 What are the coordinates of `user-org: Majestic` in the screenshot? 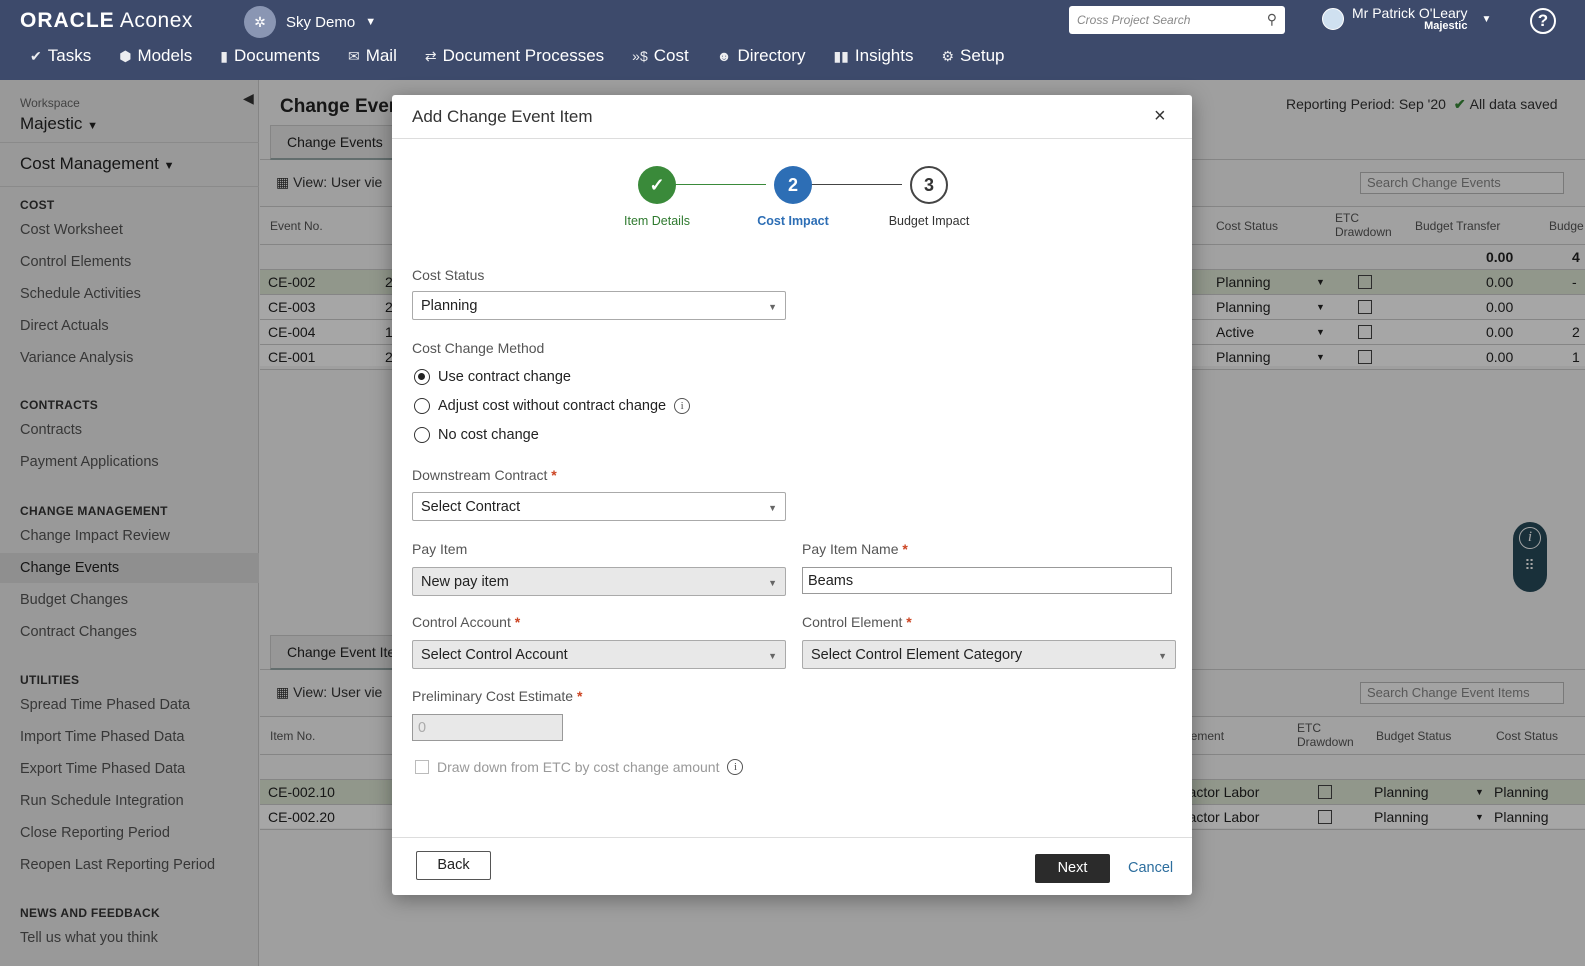 It's located at (1446, 26).